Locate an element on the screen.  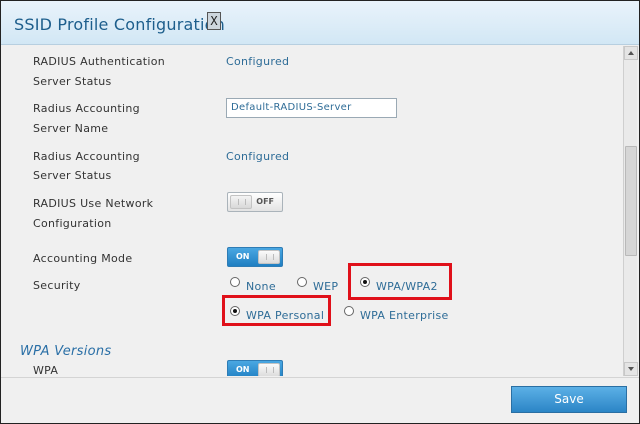
accounting-mode-label: Accounting Mode is located at coordinates (83, 258).